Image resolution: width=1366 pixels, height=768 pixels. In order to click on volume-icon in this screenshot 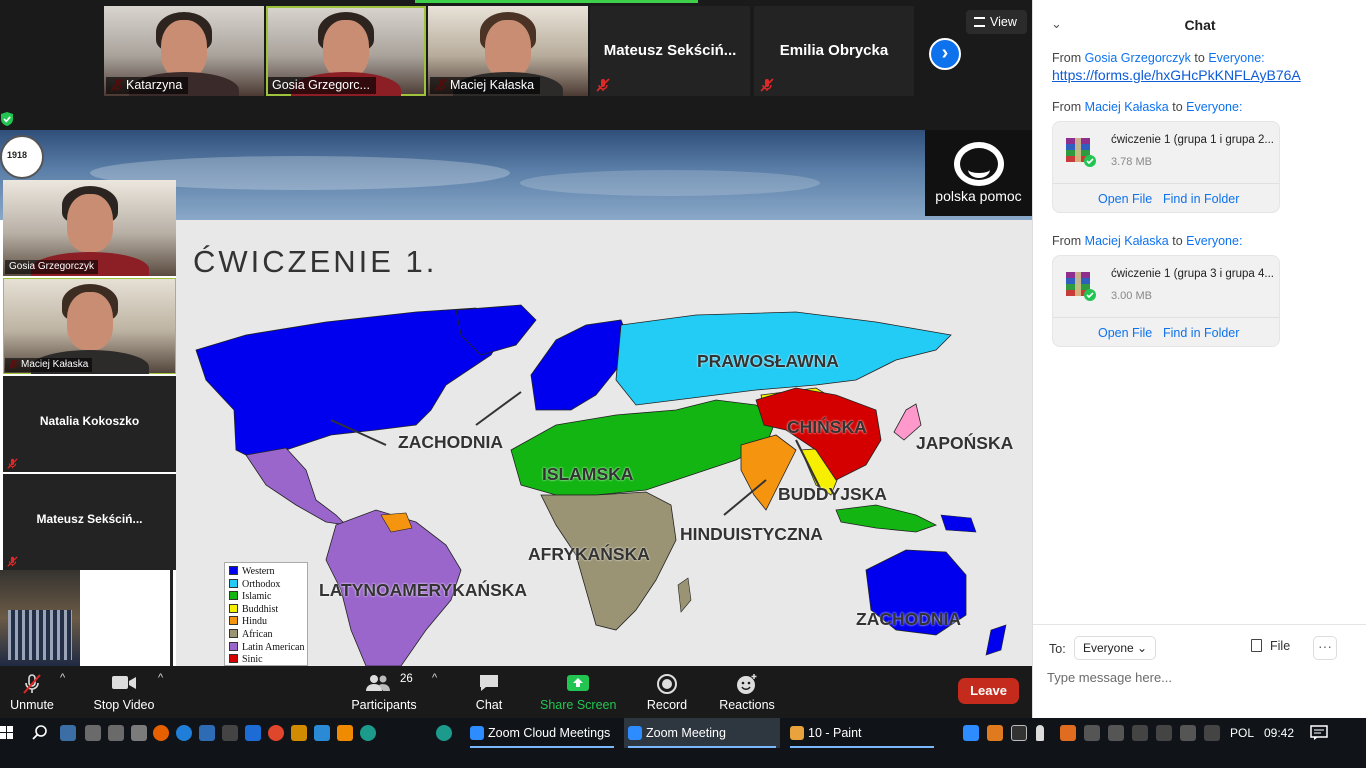, I will do `click(1019, 733)`.